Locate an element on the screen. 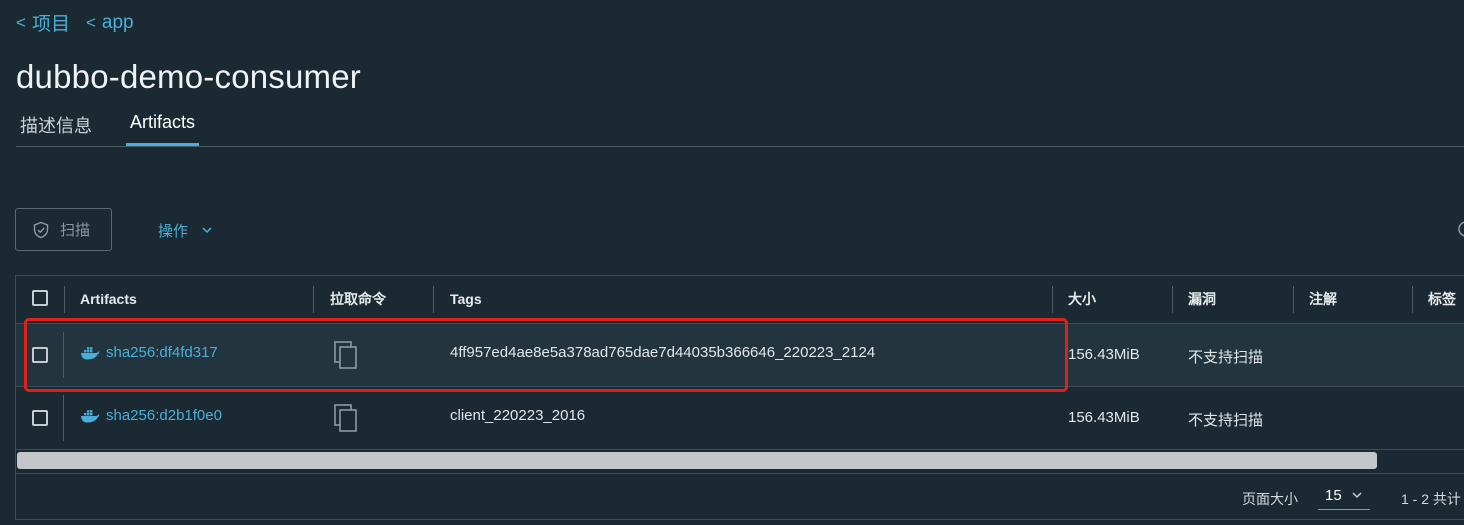  horizontal-scrollbar is located at coordinates (740, 461).